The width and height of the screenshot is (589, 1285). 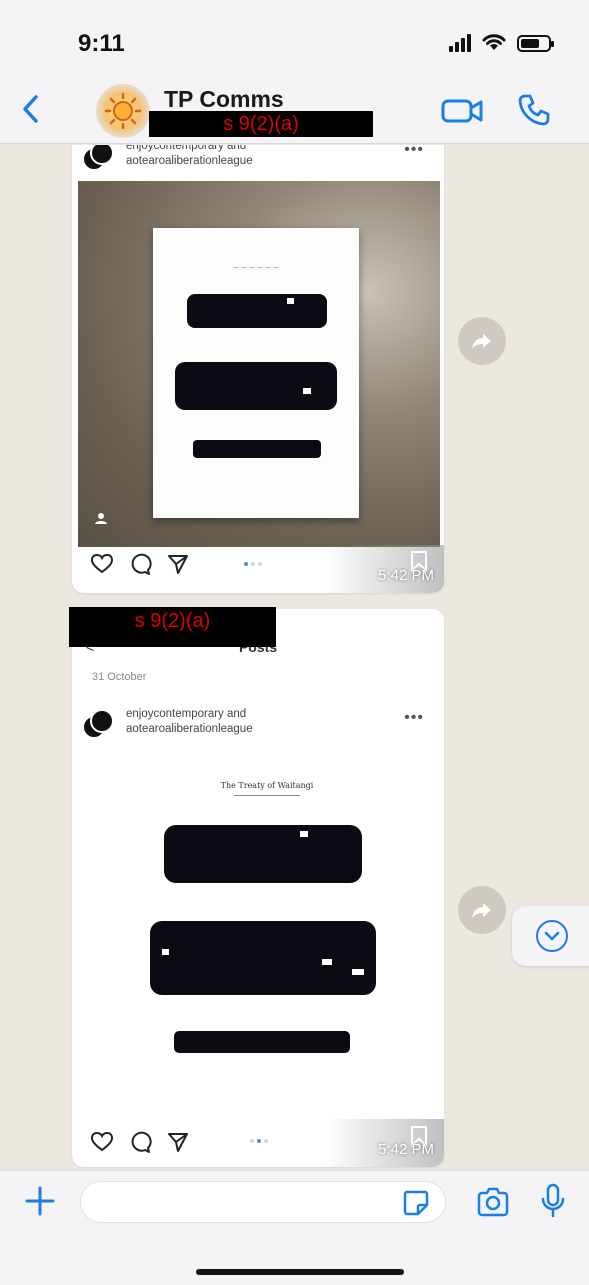 I want to click on status-time: 9:11, so click(x=101, y=43).